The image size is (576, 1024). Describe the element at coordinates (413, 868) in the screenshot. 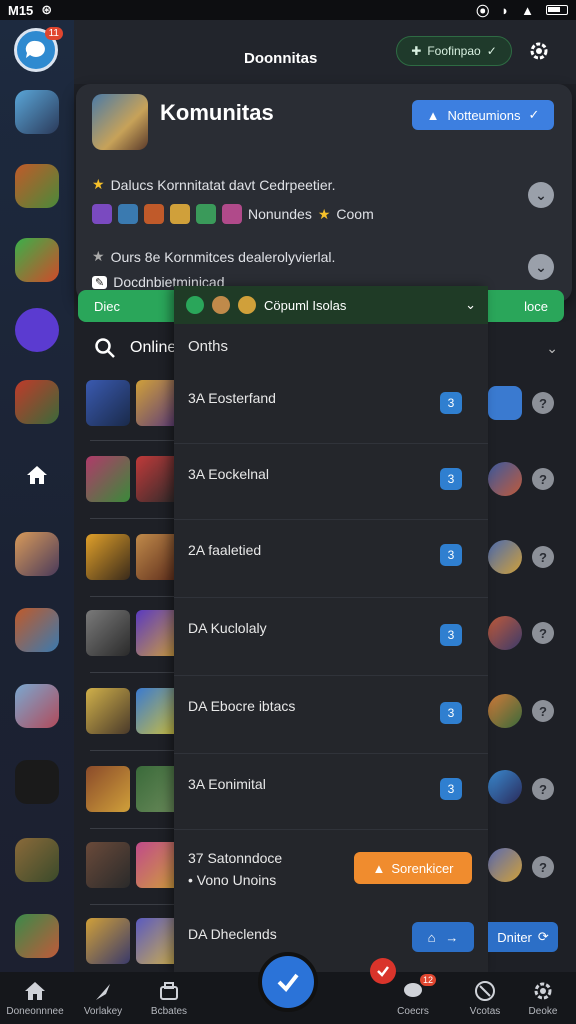

I see `orange-action-button: ▲ Sorenkicer` at that location.